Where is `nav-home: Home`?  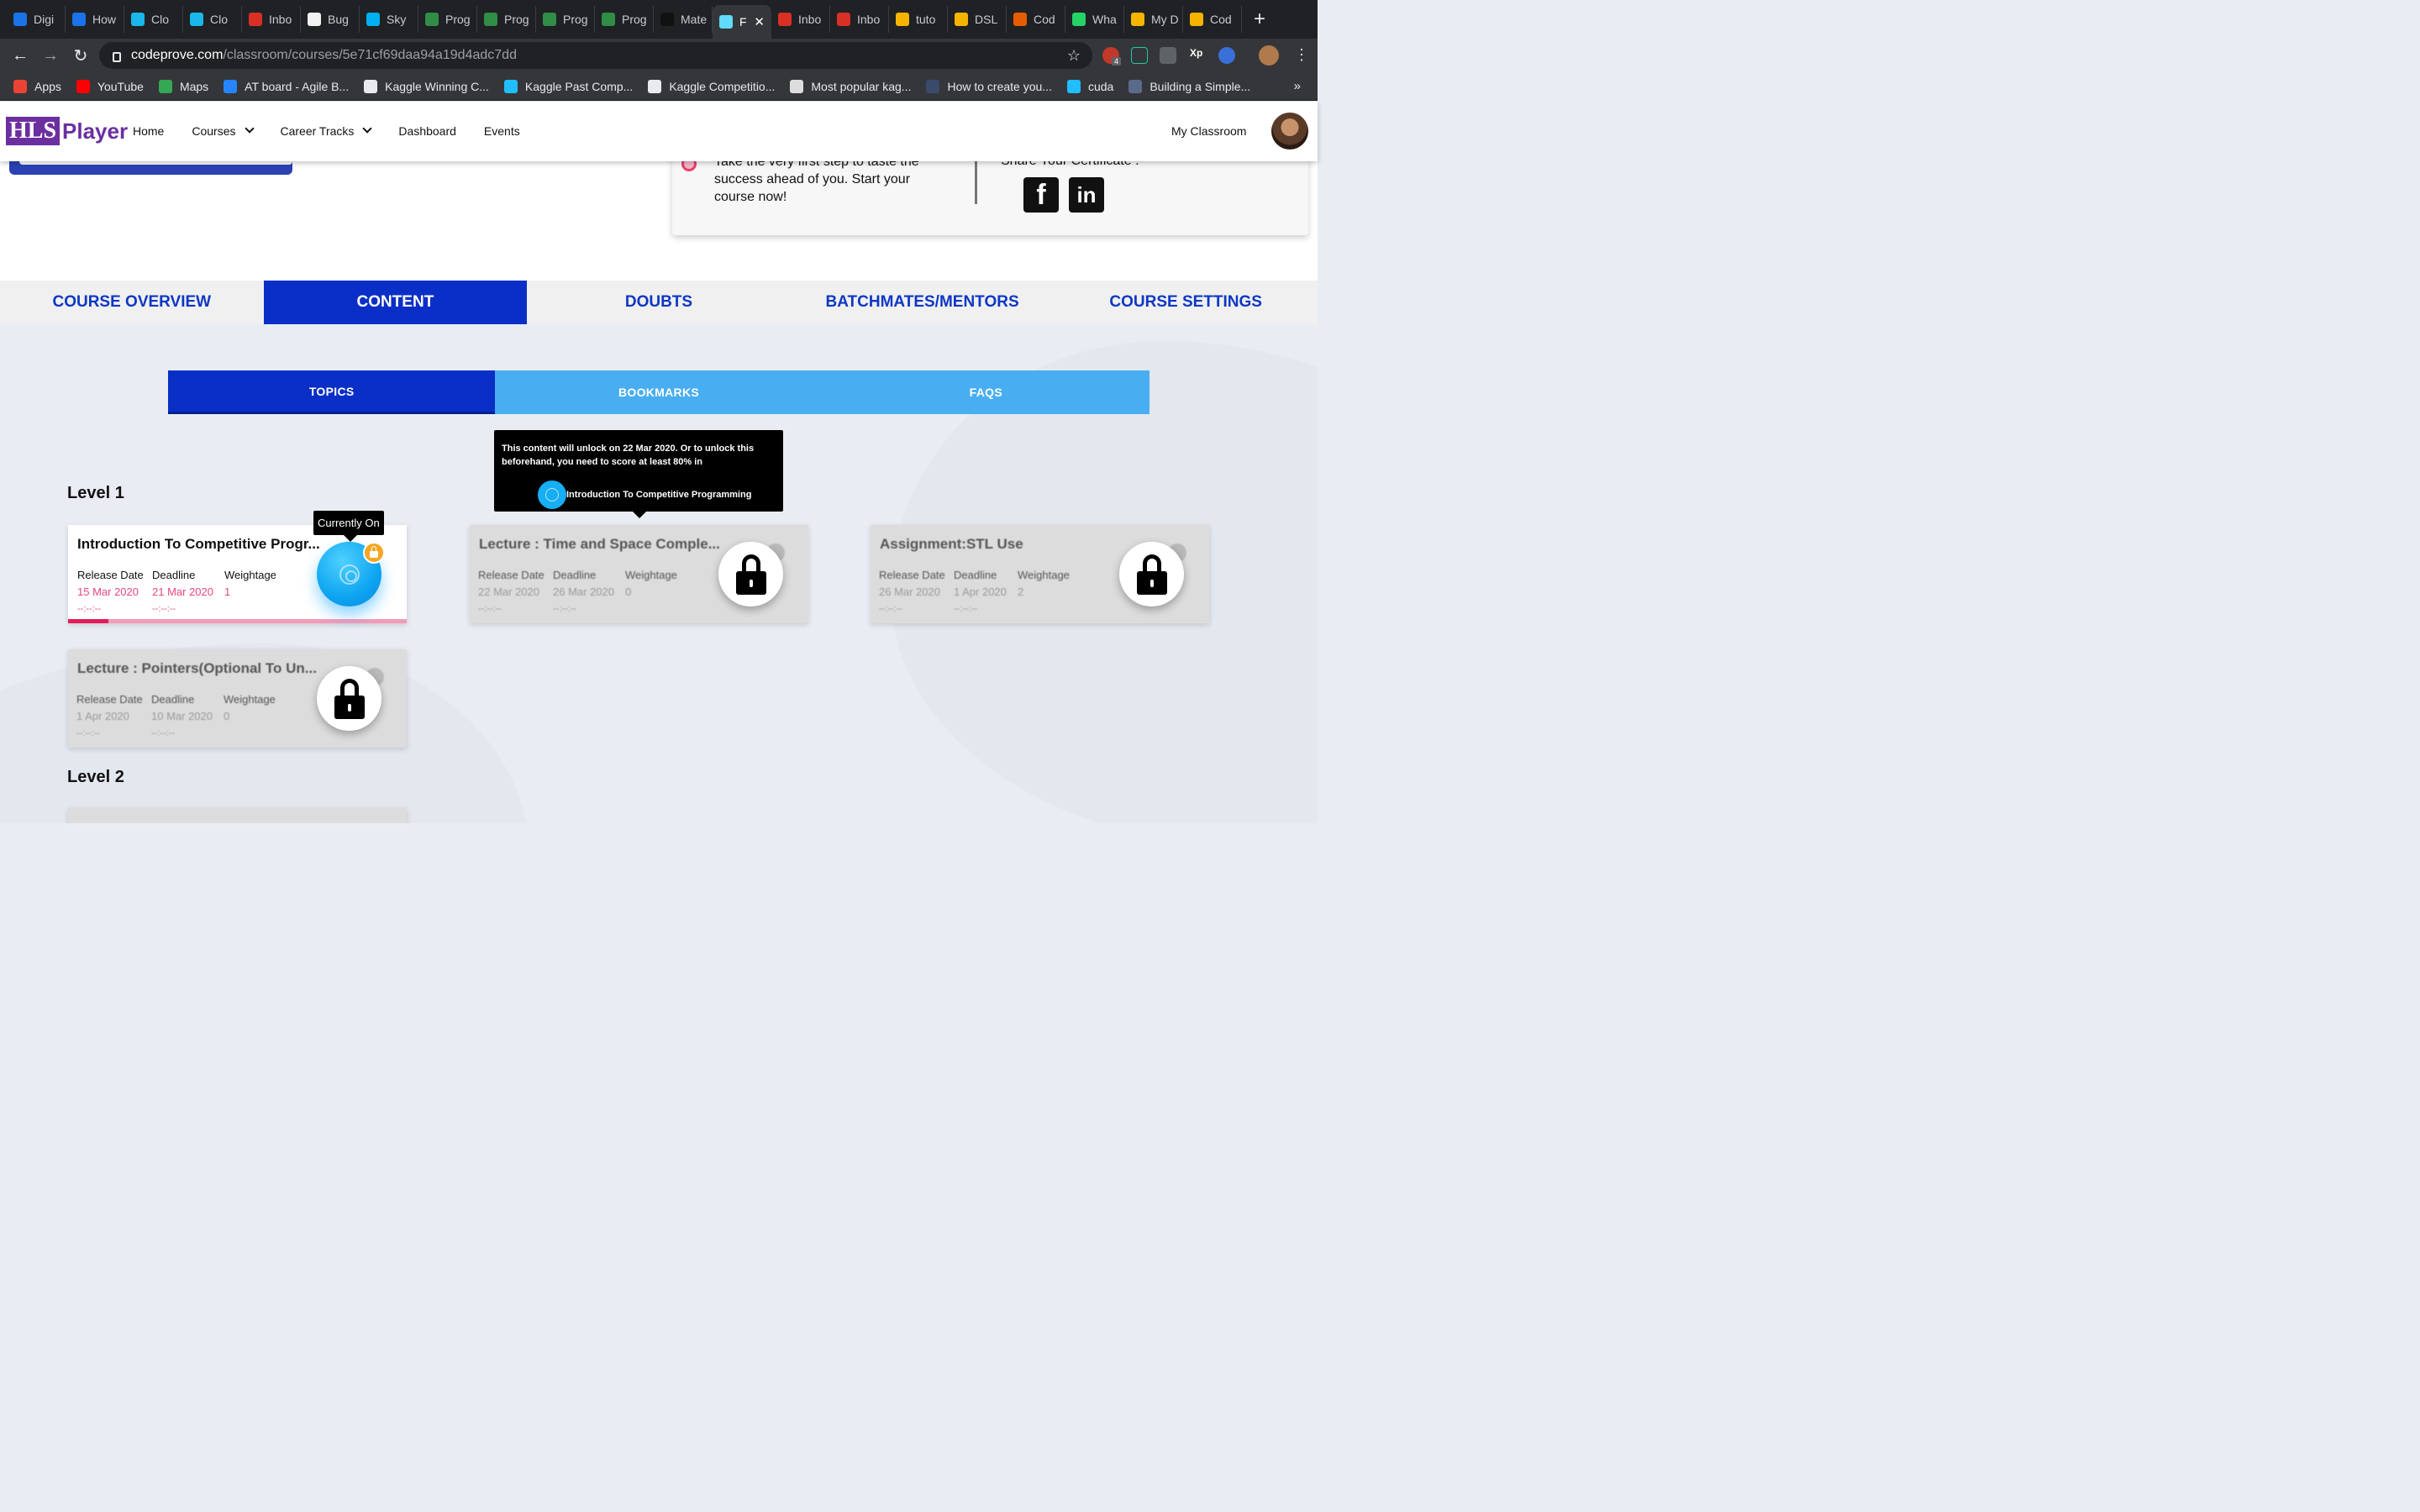 nav-home: Home is located at coordinates (148, 131).